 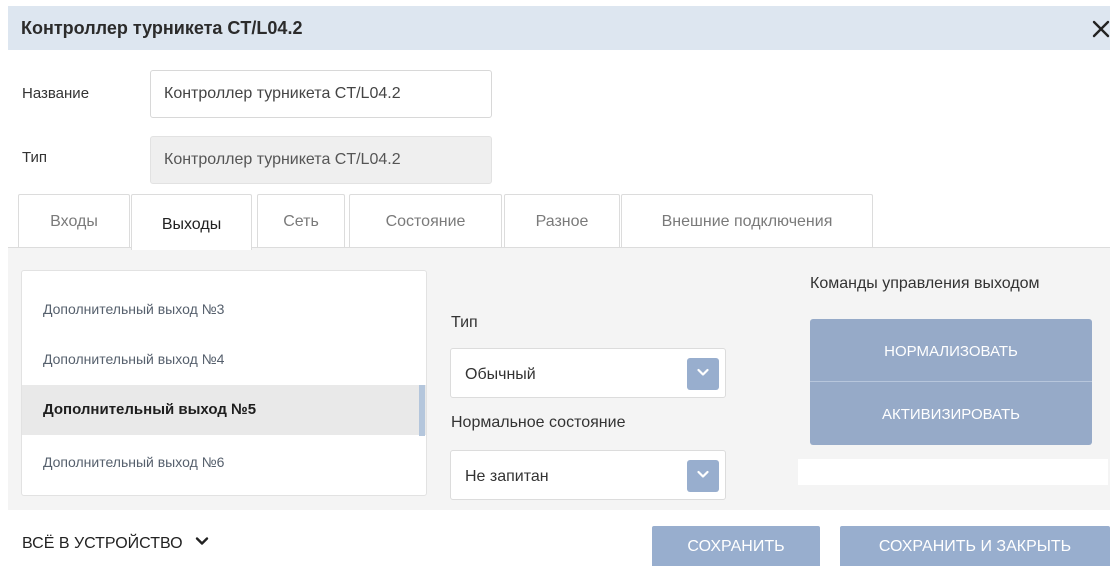 What do you see at coordinates (953, 472) in the screenshot?
I see `commands-spacer` at bounding box center [953, 472].